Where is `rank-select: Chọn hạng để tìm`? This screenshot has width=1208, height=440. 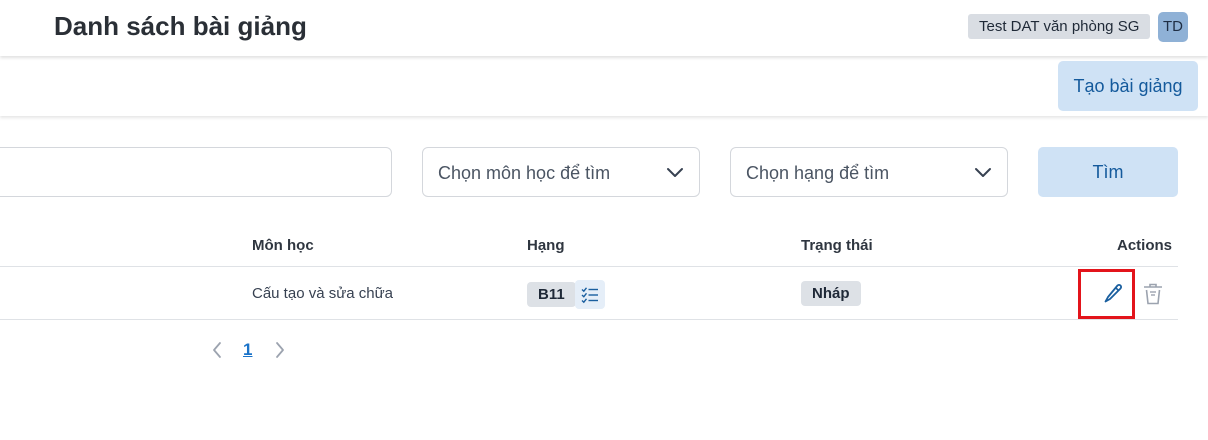
rank-select: Chọn hạng để tìm is located at coordinates (869, 172).